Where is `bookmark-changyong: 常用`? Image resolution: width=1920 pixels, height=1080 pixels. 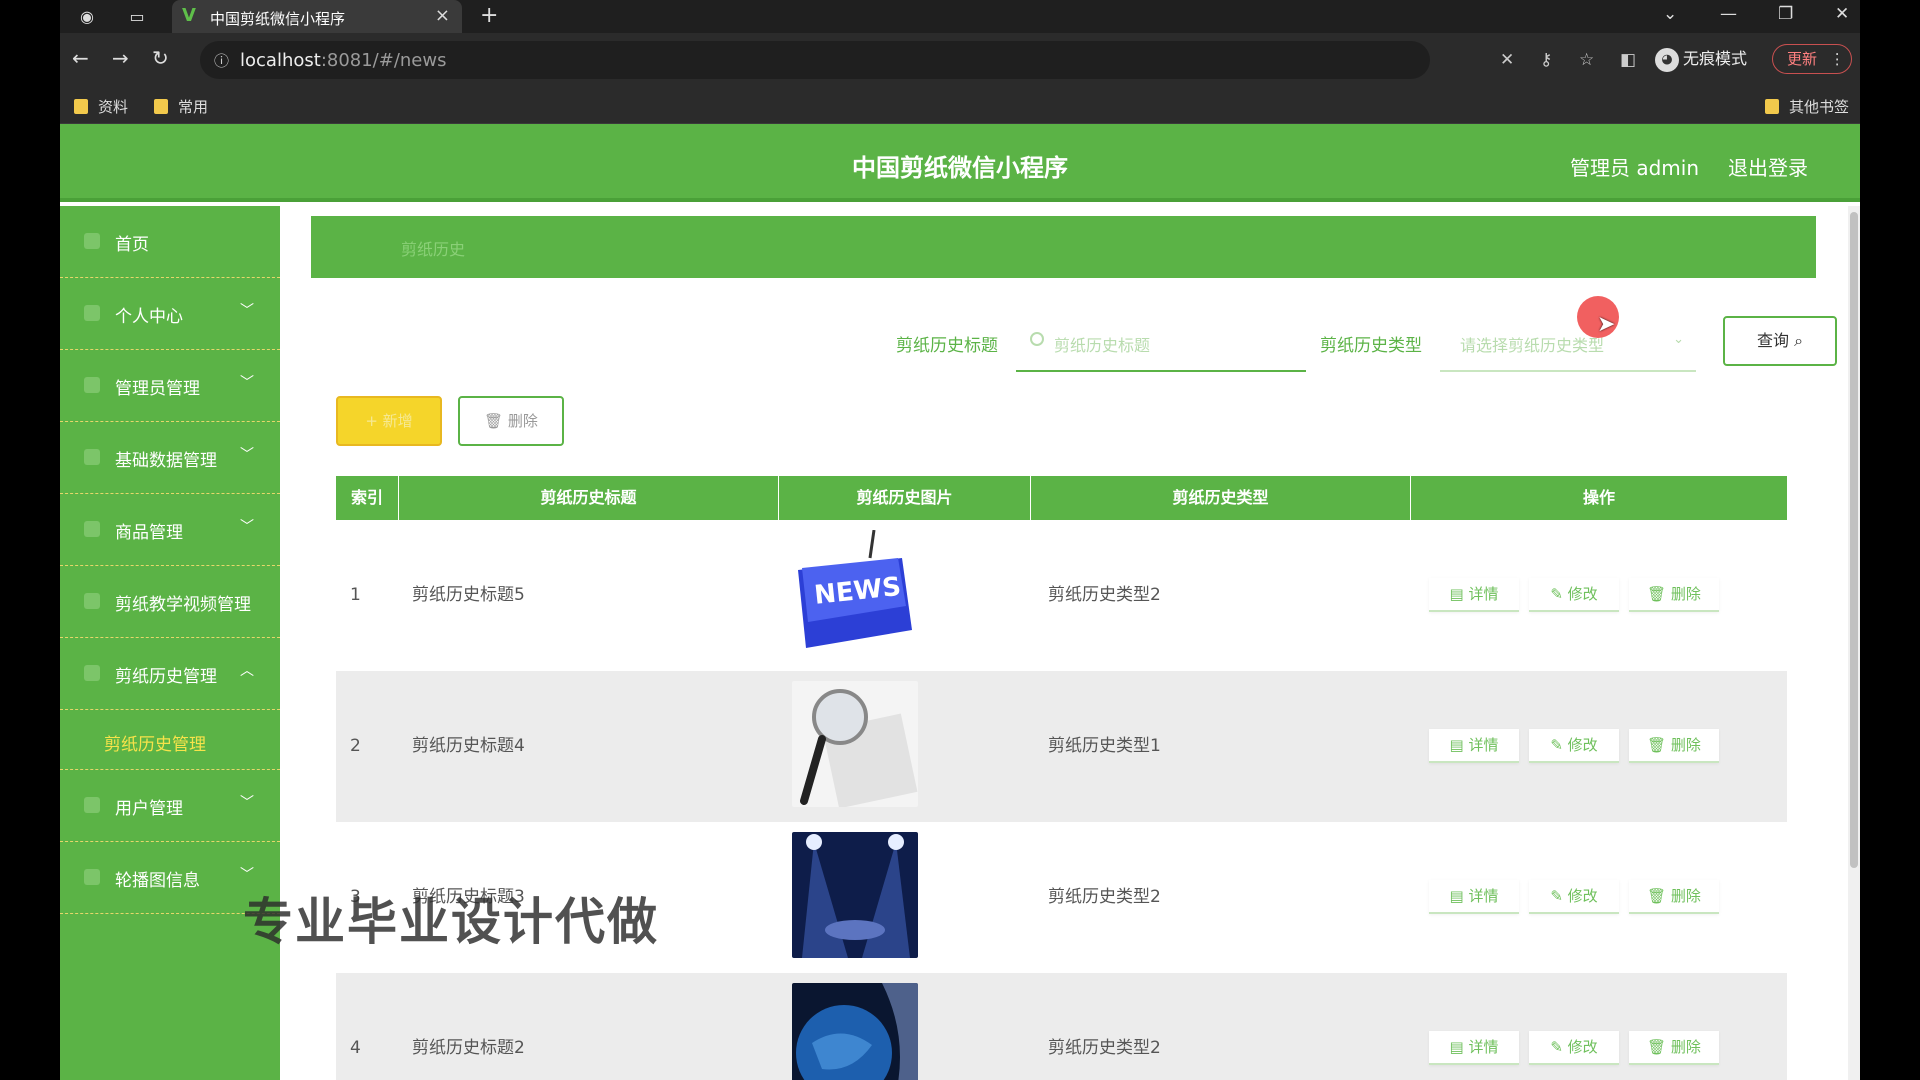 bookmark-changyong: 常用 is located at coordinates (181, 106).